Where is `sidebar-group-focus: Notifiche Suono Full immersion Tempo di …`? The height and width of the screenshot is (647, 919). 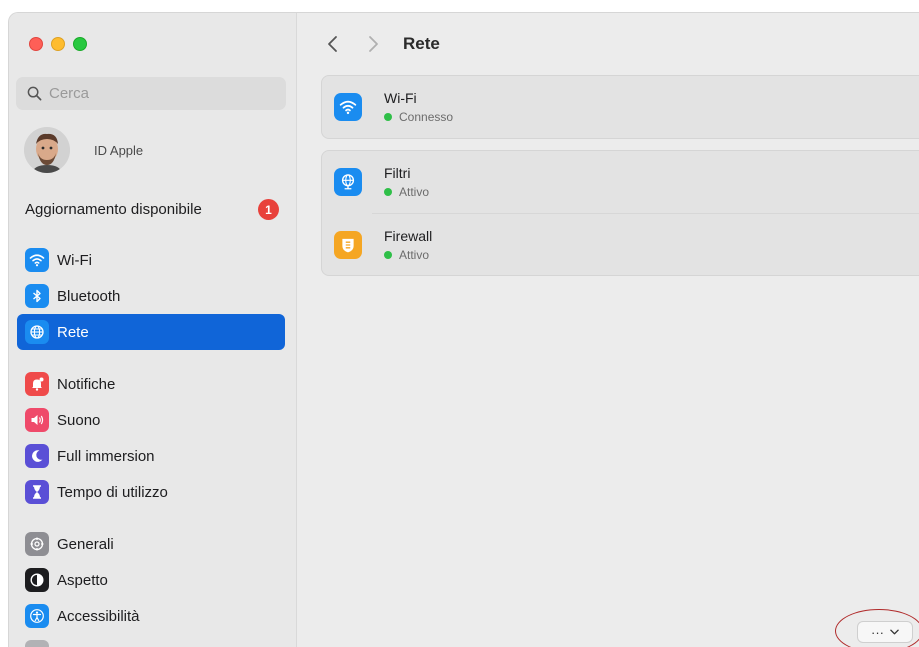
sidebar-group-focus: Notifiche Suono Full immersion Tempo di … is located at coordinates (151, 438).